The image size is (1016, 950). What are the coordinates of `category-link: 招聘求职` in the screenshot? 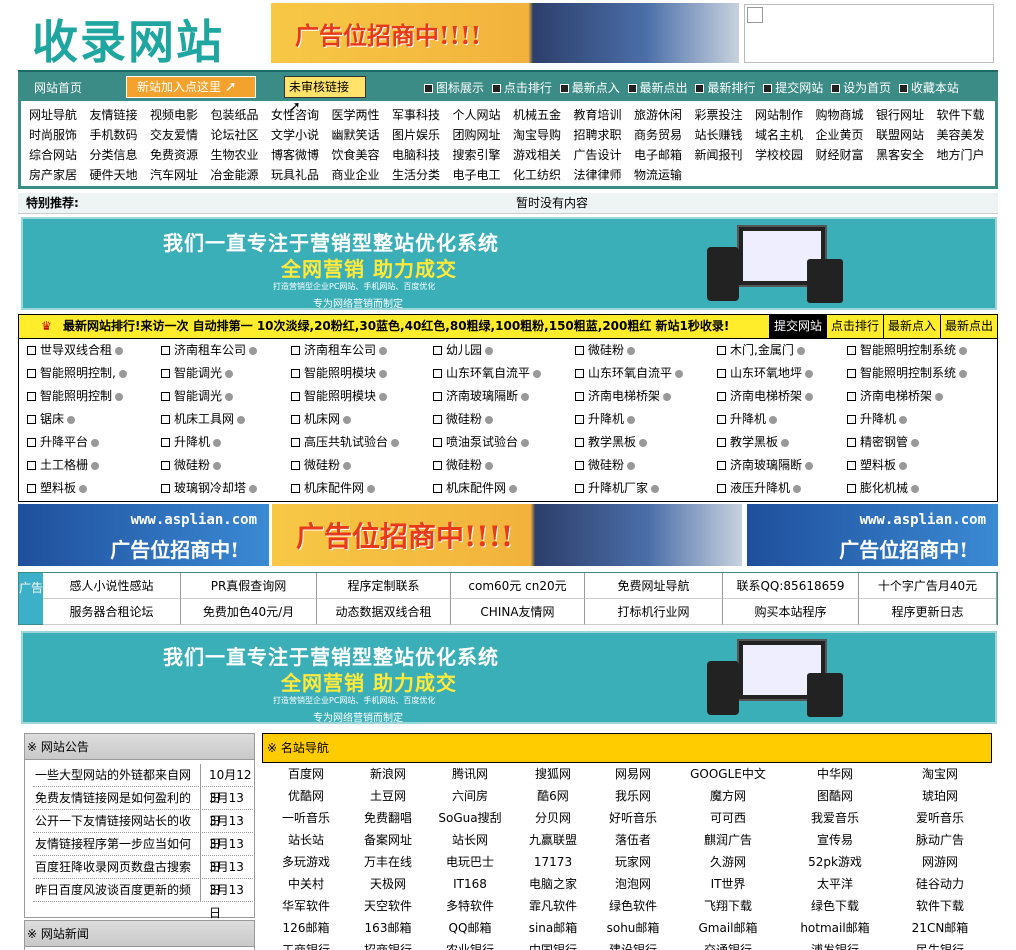 It's located at (604, 135).